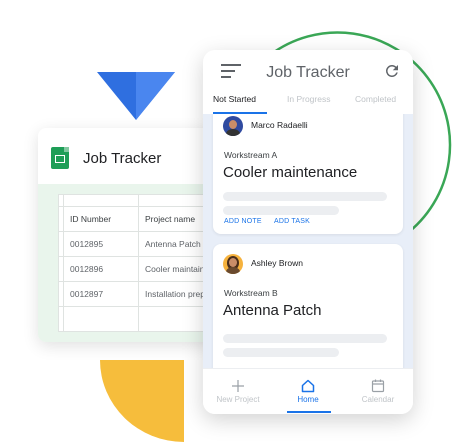 Image resolution: width=452 pixels, height=442 pixels. I want to click on nav-new-project: New Project, so click(238, 391).